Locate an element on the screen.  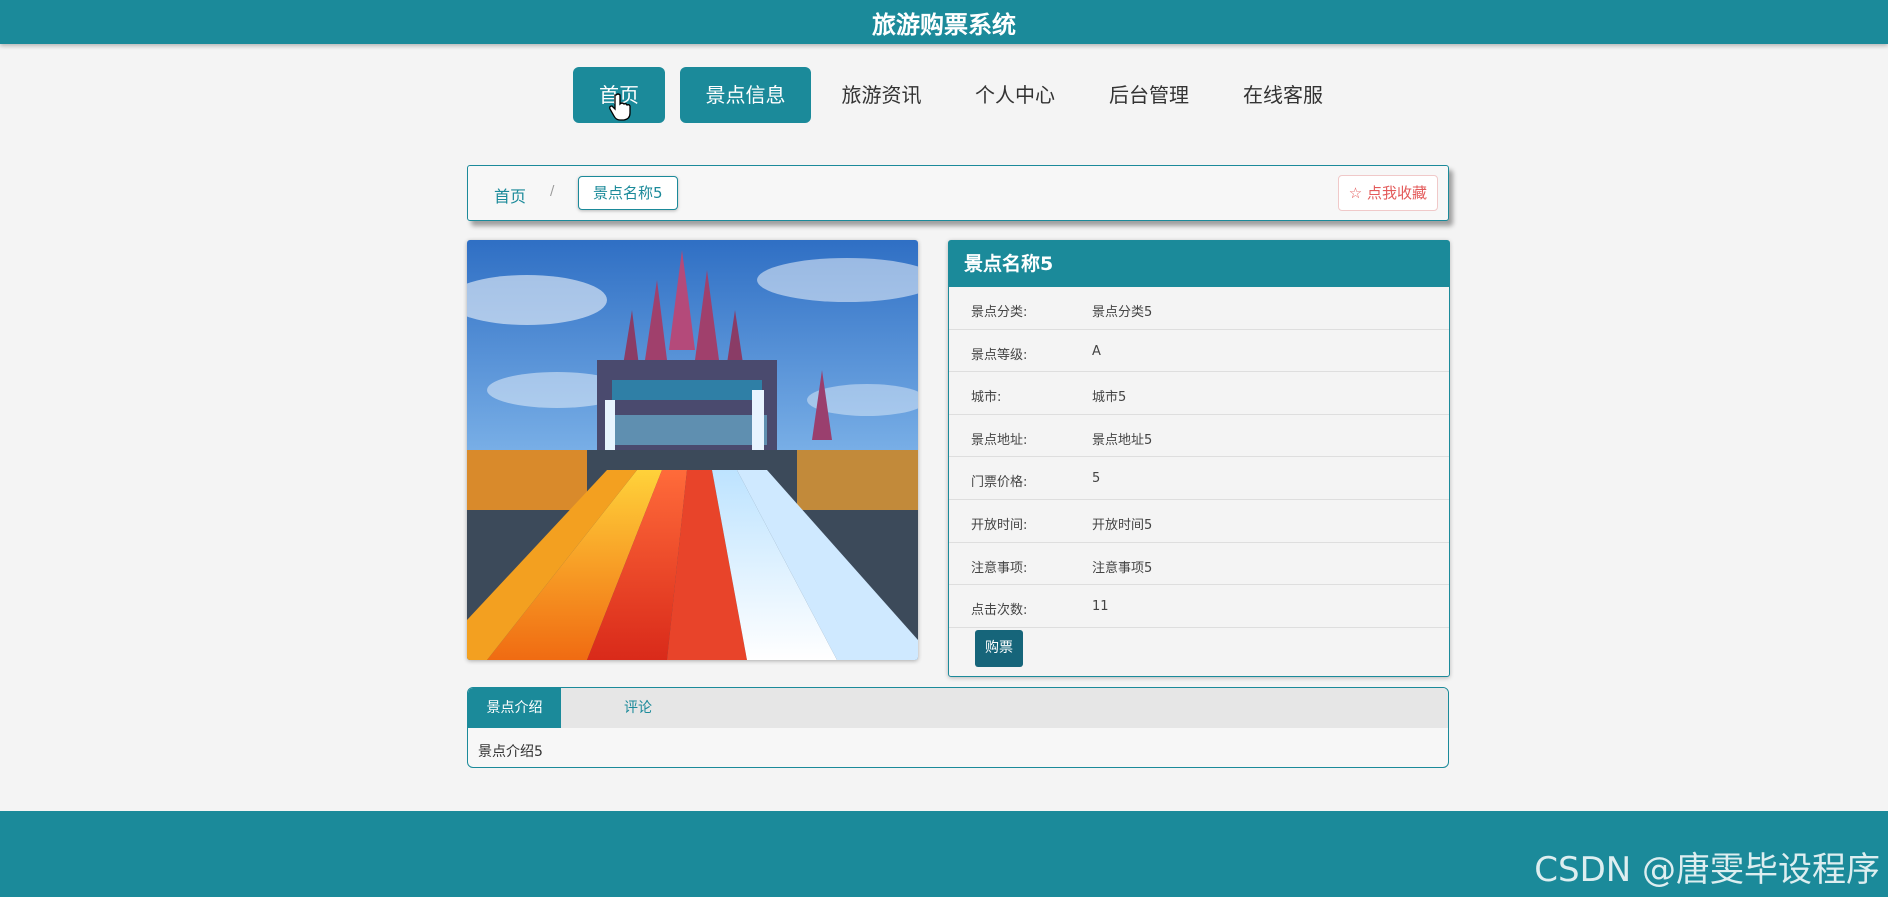
hand-cursor-icon is located at coordinates (620, 107).